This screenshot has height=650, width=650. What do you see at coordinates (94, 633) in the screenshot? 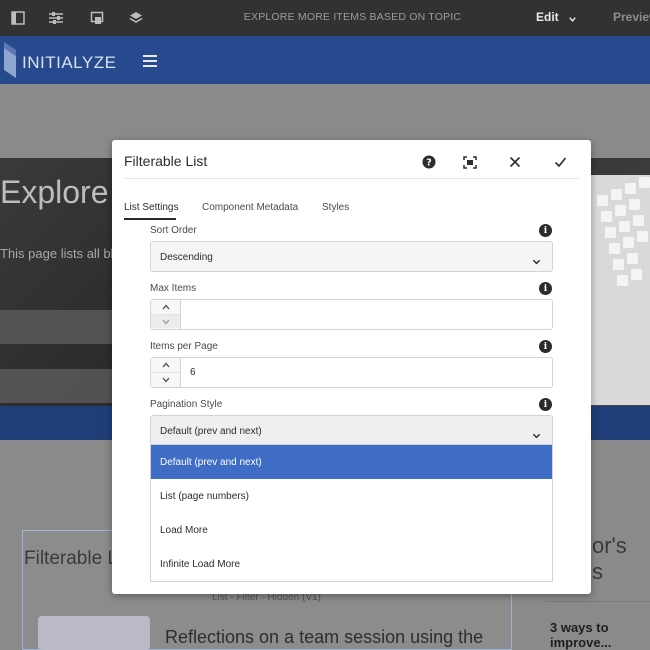
I see `article-thumbnail` at bounding box center [94, 633].